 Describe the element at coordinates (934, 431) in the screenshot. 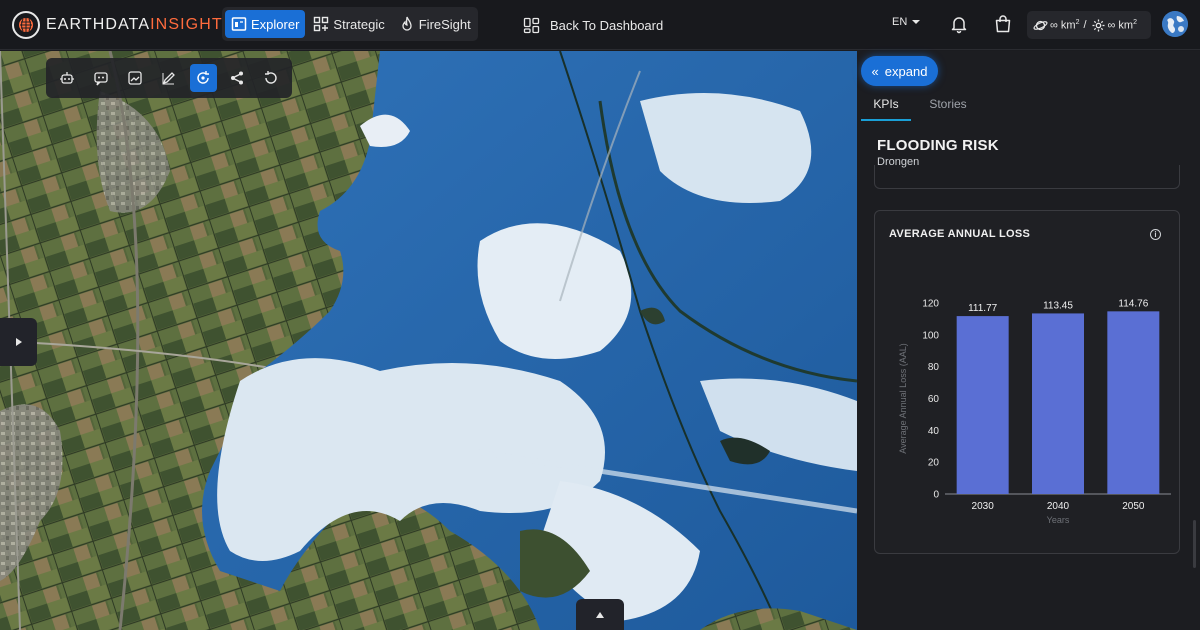

I see `y-tick-label: 40` at that location.